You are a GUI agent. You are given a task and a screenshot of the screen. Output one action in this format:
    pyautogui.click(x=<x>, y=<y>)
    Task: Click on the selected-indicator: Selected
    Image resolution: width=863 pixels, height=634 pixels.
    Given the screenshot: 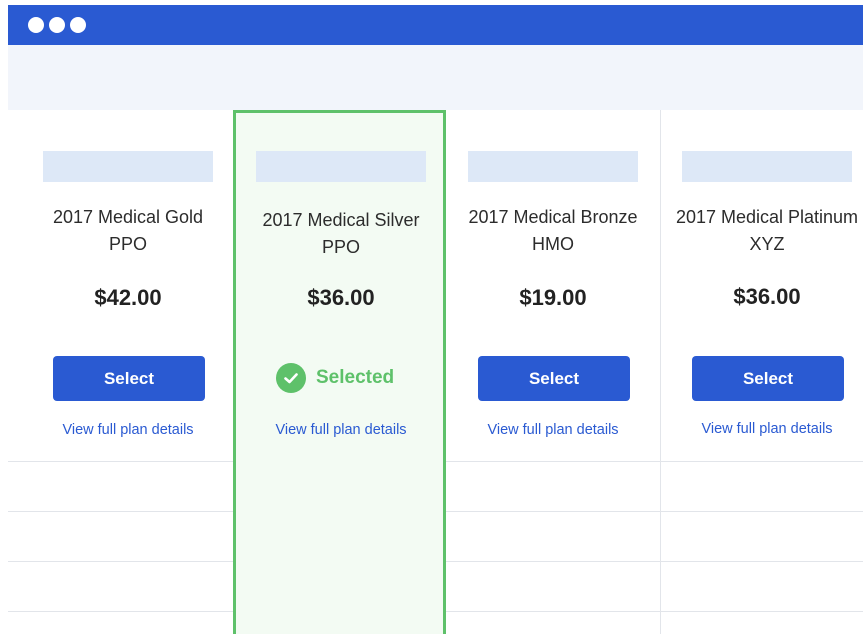 What is the action you would take?
    pyautogui.click(x=335, y=378)
    